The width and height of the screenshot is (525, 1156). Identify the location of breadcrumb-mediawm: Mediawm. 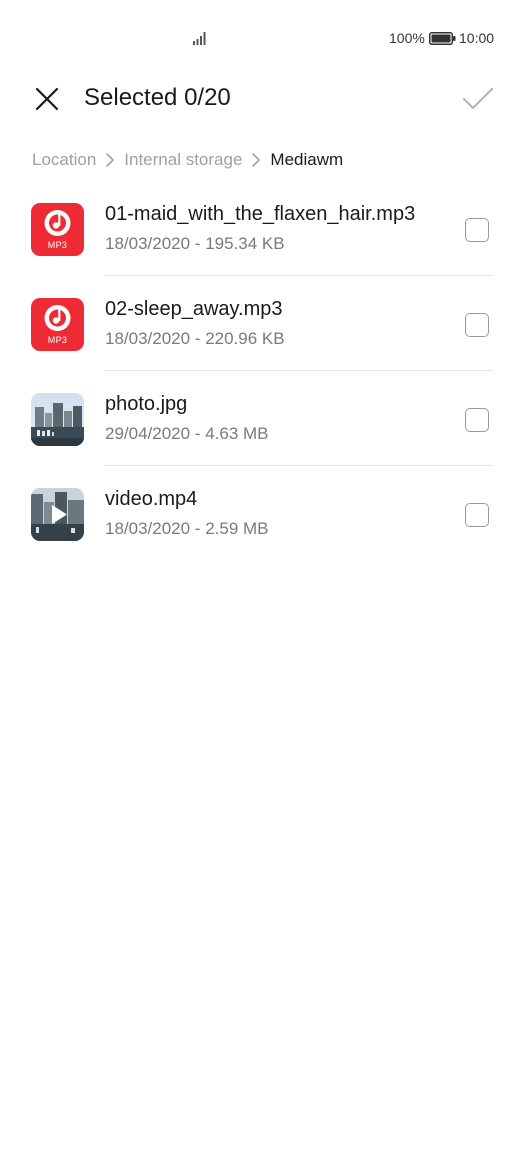
(307, 159).